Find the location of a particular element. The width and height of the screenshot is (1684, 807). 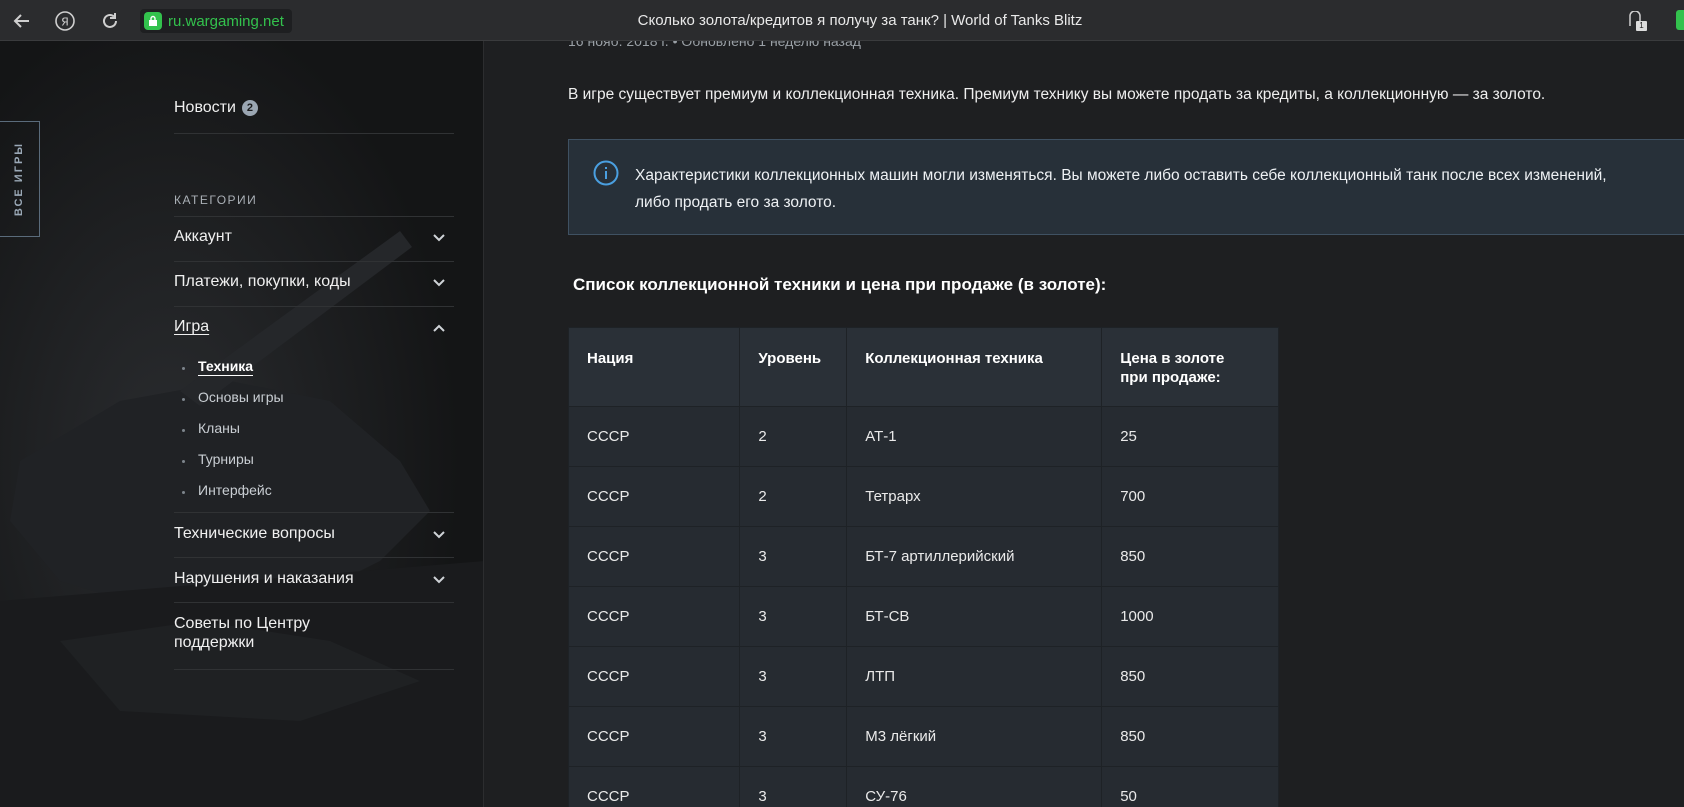

cell-vehicle: БТ-7 артиллерийский is located at coordinates (974, 556).